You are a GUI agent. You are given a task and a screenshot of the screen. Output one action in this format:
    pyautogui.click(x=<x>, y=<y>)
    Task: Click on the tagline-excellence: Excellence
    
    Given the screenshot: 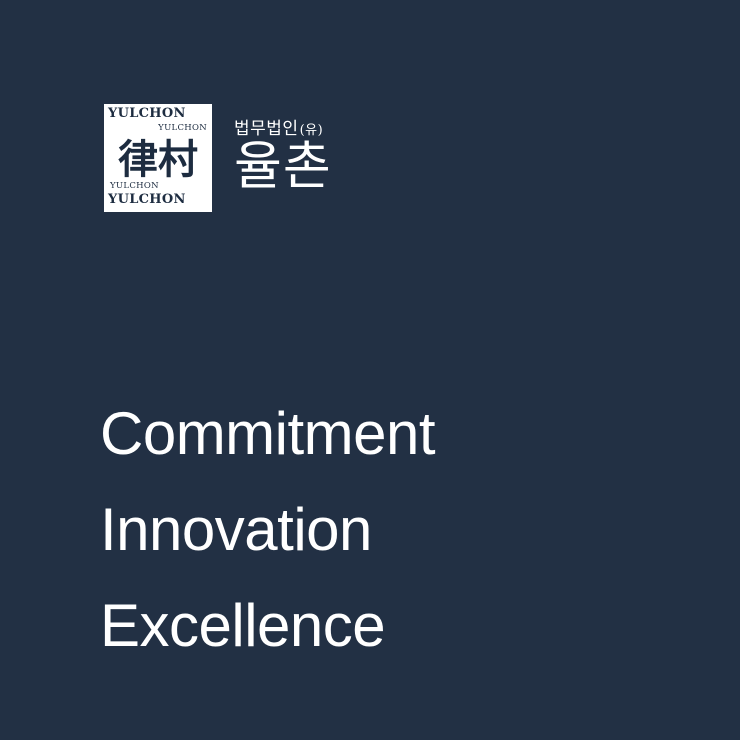 What is the action you would take?
    pyautogui.click(x=243, y=625)
    